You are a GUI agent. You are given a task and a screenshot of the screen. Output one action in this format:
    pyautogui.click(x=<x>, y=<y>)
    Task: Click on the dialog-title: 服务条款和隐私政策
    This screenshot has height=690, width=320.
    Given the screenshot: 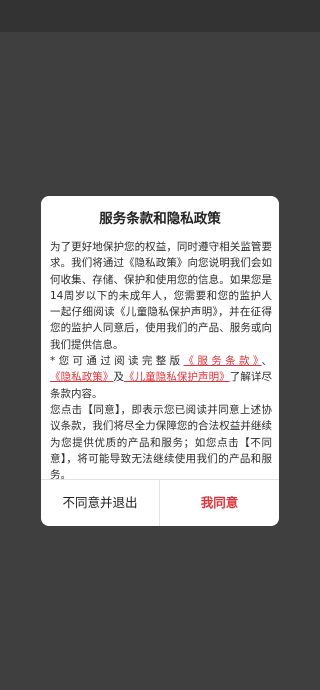 What is the action you would take?
    pyautogui.click(x=160, y=219)
    